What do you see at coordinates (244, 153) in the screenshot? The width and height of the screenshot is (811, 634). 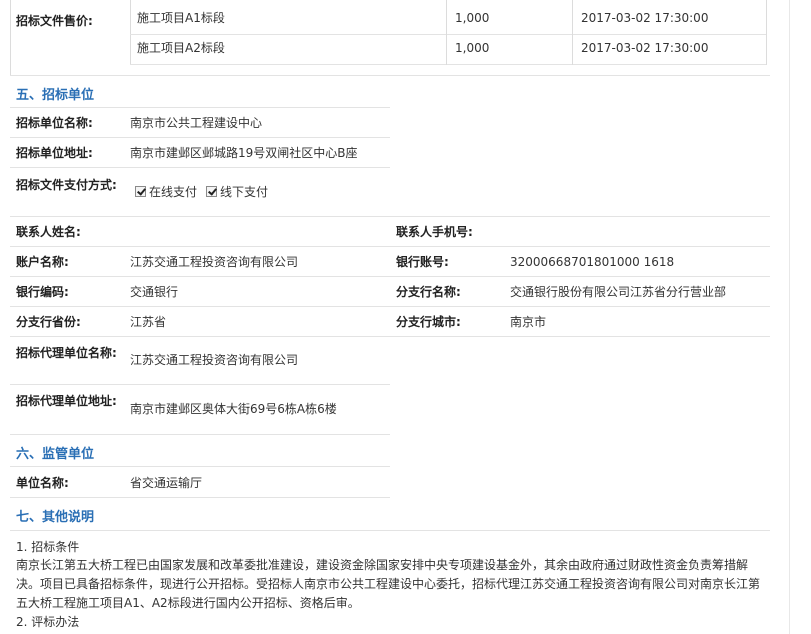 I see `unit-addr-value: 南京市建邺区邺城路19号双闸社区中心B座` at bounding box center [244, 153].